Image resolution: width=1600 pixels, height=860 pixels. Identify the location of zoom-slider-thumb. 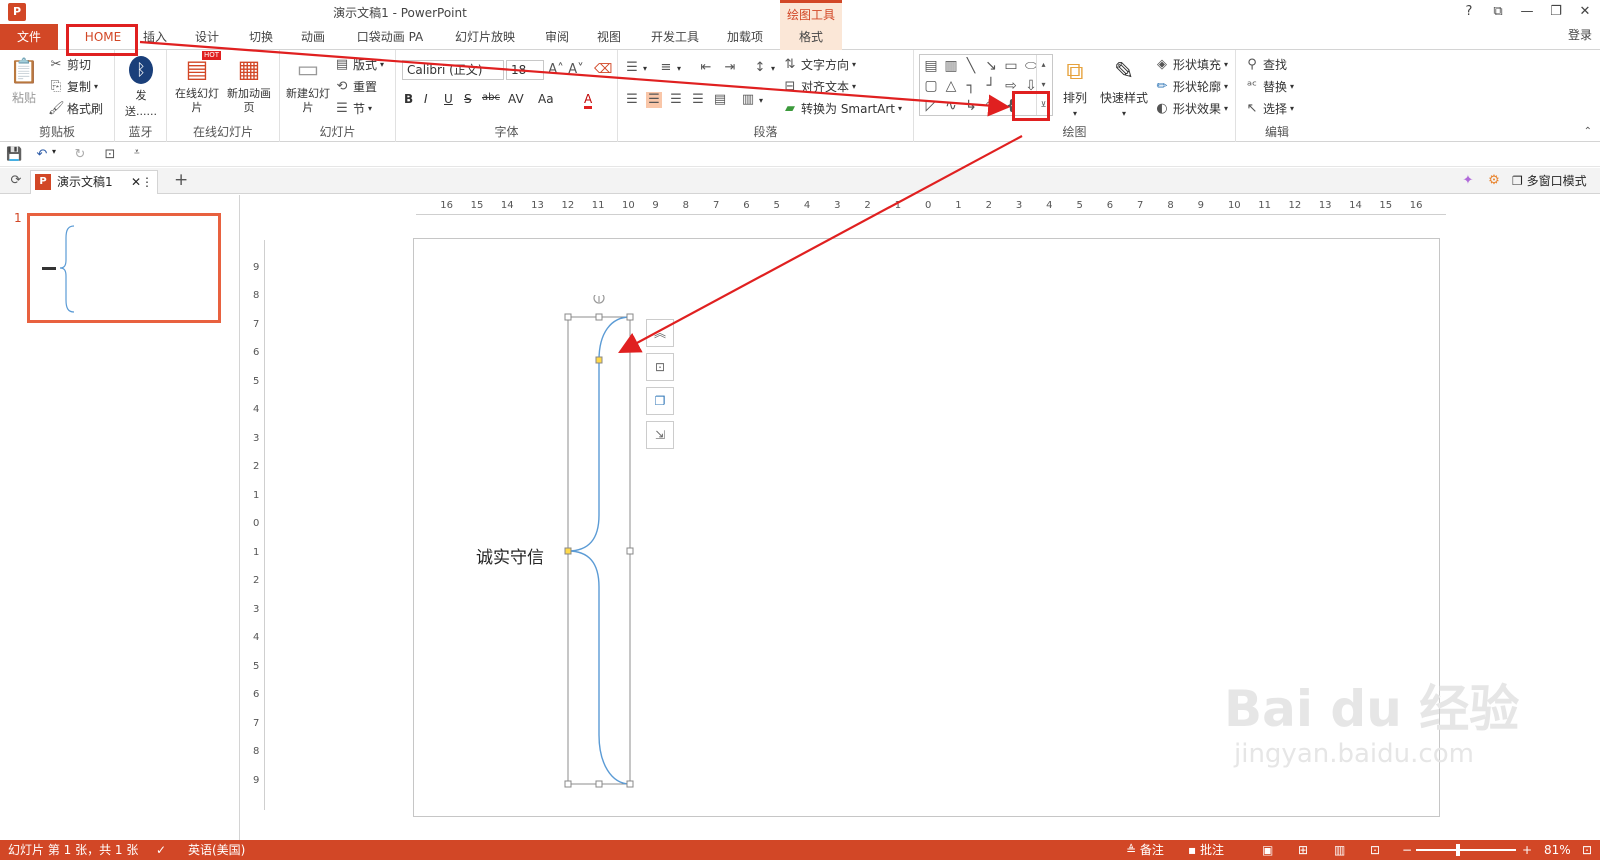
(1458, 850).